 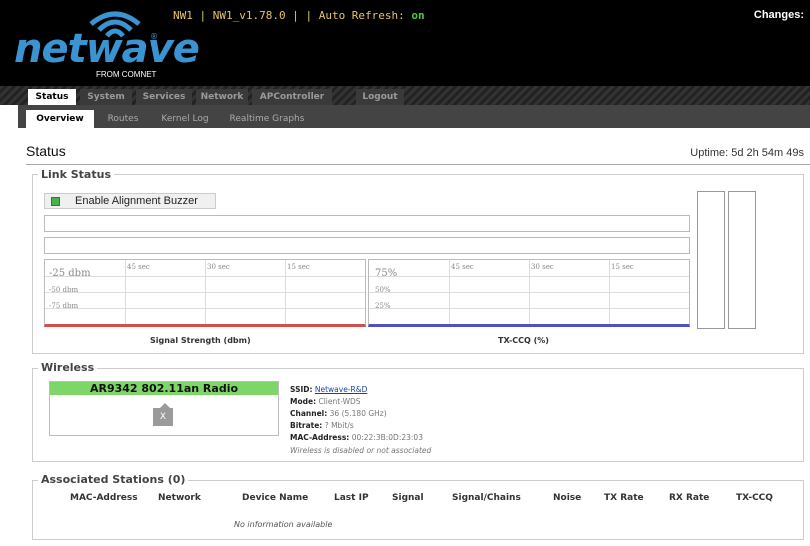 I want to click on logo-subtitle: FROM COMNET, so click(x=126, y=74).